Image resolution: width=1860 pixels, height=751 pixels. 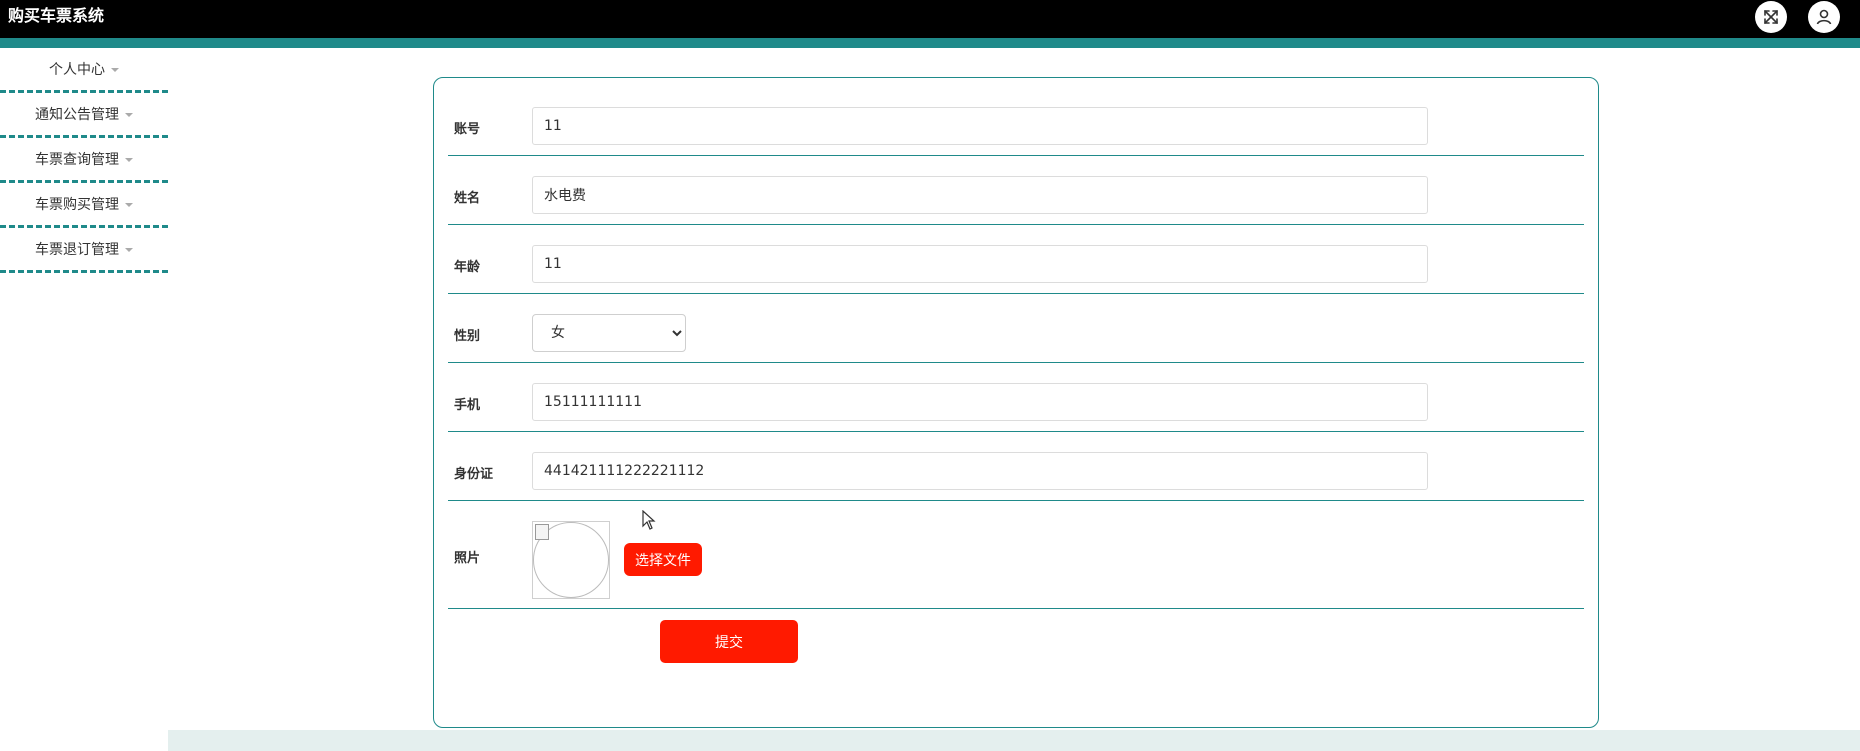 I want to click on top-bar-accent, so click(x=930, y=43).